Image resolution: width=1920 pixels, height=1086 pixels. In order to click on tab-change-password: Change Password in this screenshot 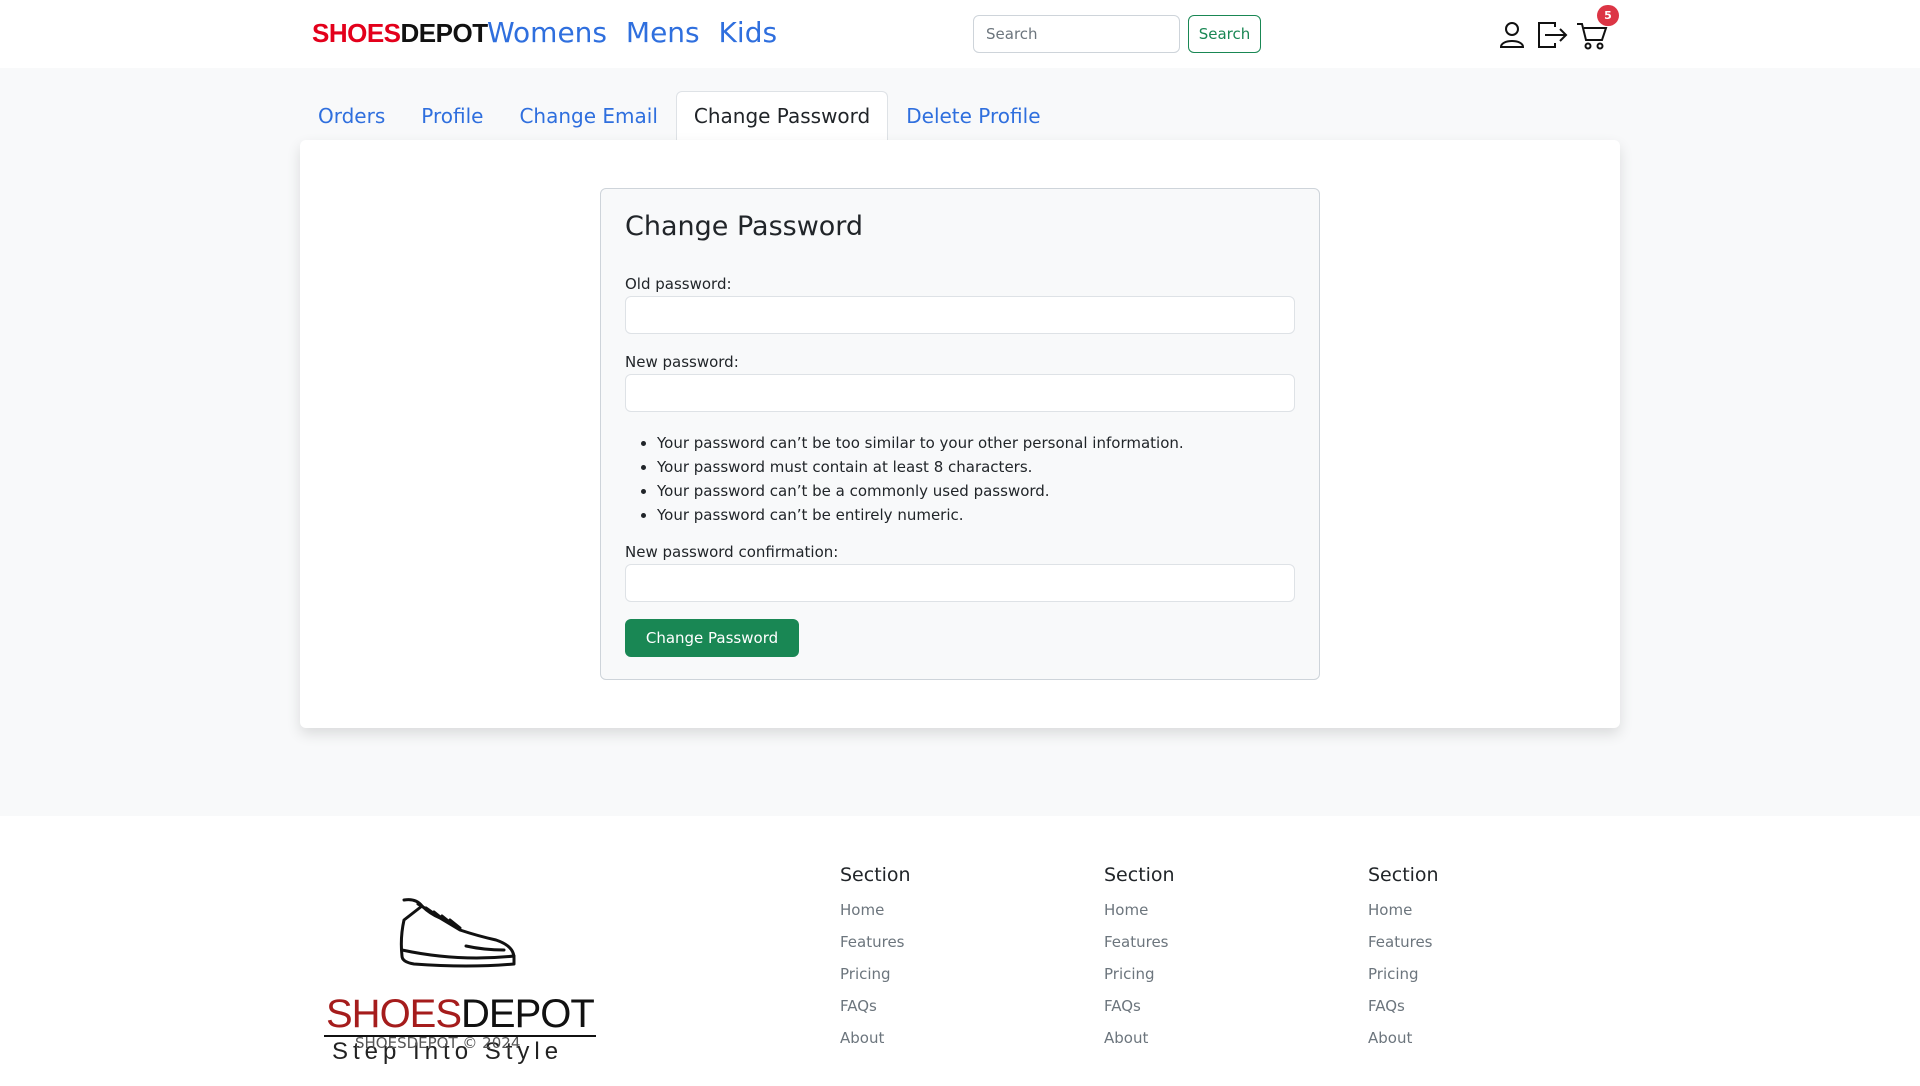, I will do `click(782, 115)`.